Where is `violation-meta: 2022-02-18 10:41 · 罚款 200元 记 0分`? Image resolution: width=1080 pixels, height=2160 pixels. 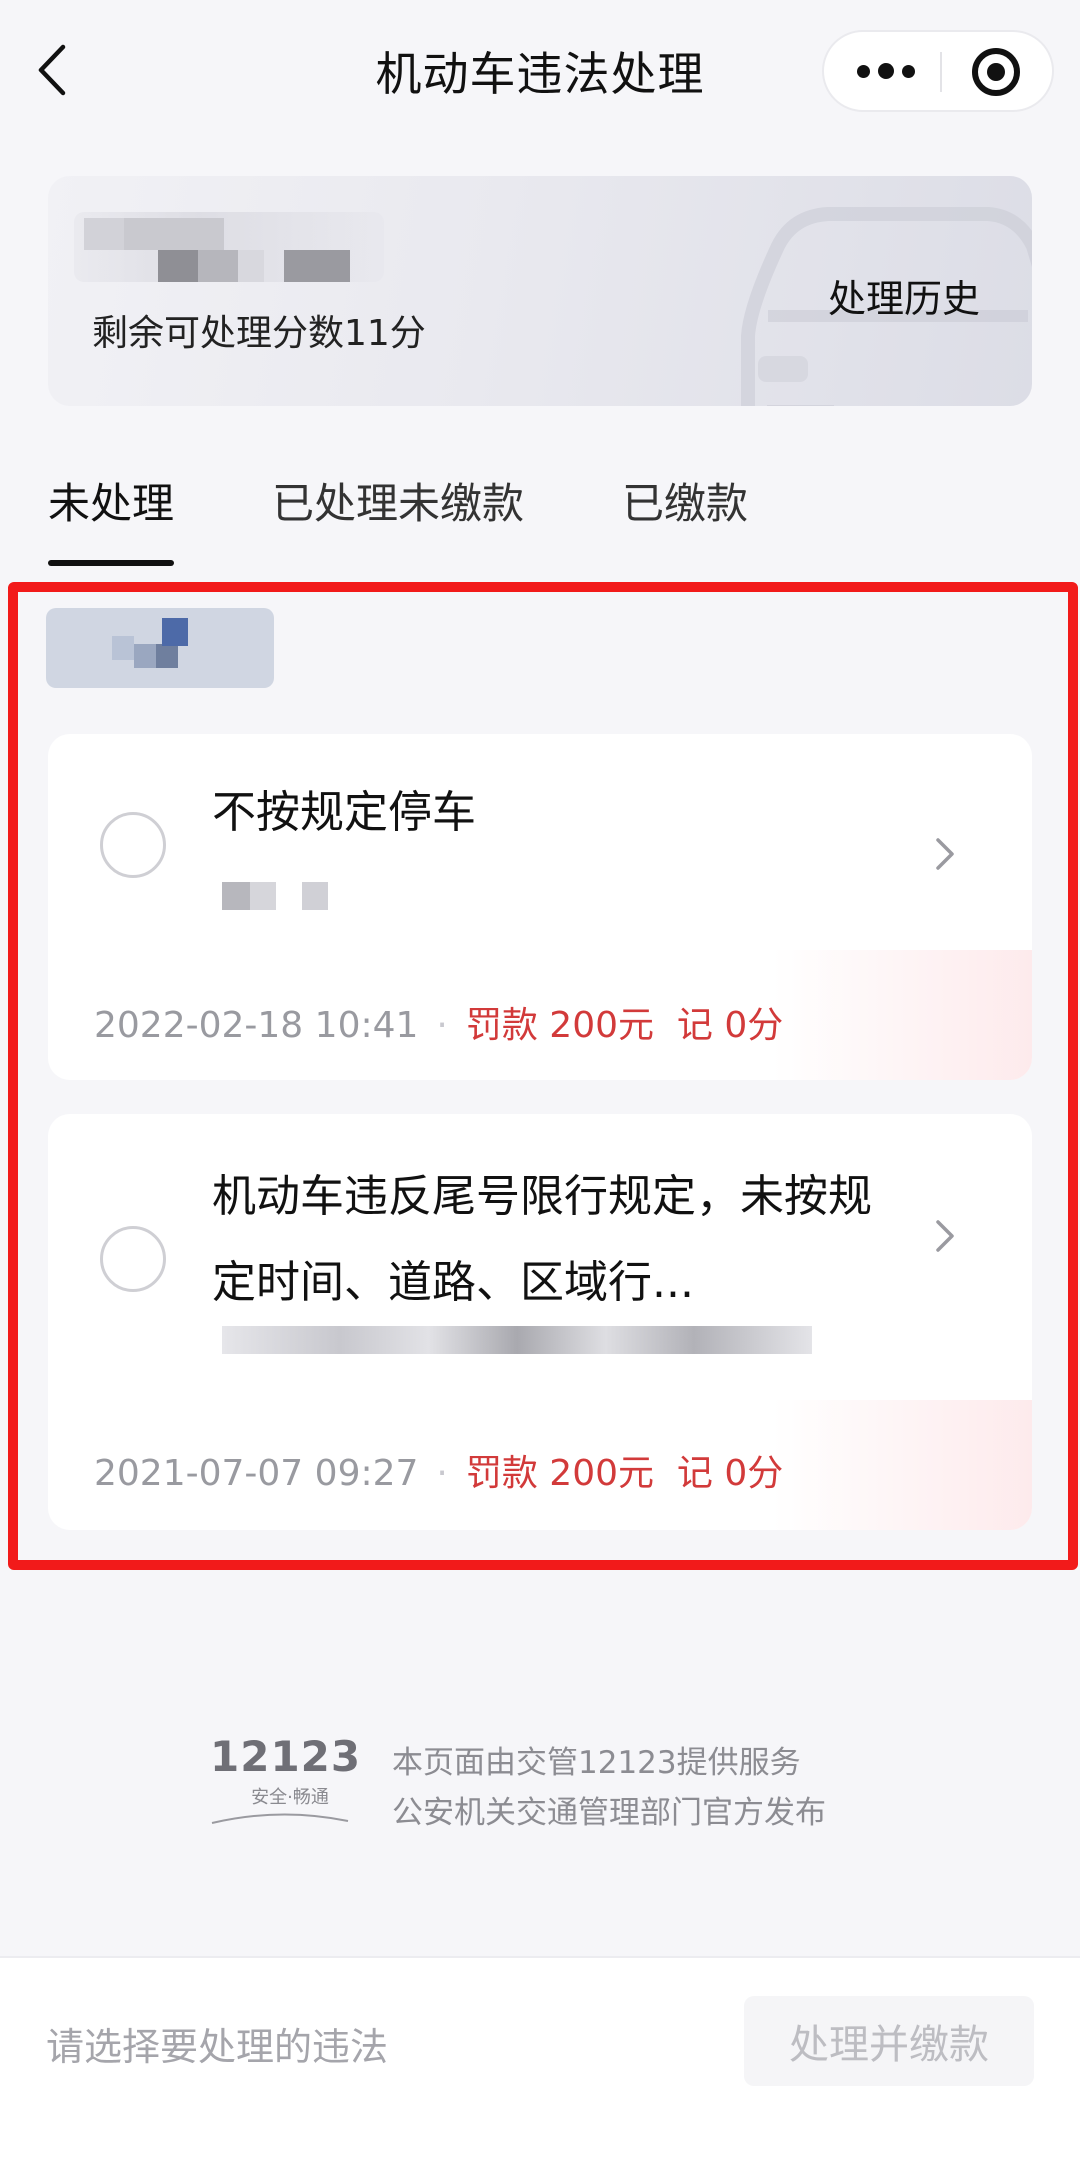 violation-meta: 2022-02-18 10:41 · 罚款 200元 记 0分 is located at coordinates (439, 1025).